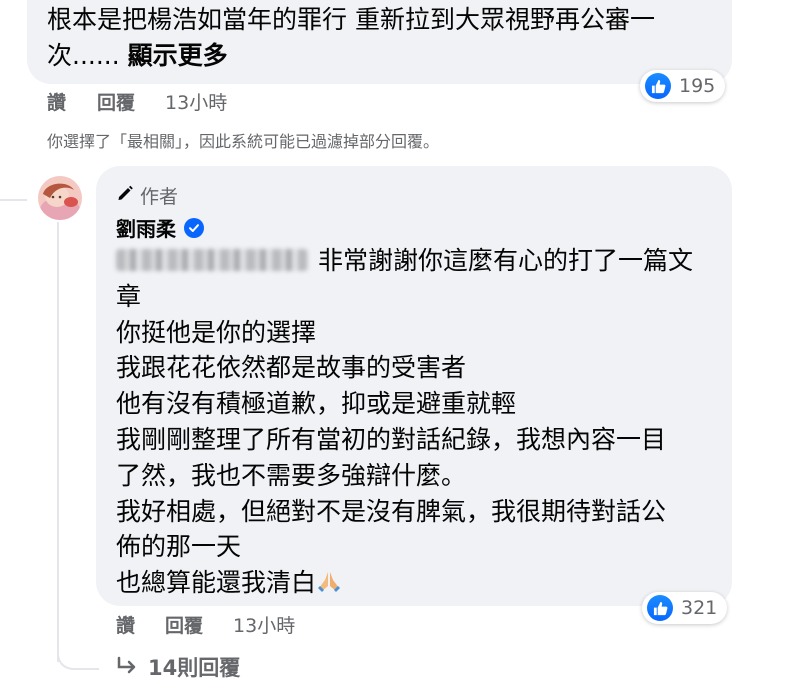 This screenshot has width=800, height=690. I want to click on reaction-count-pill: 321, so click(685, 608).